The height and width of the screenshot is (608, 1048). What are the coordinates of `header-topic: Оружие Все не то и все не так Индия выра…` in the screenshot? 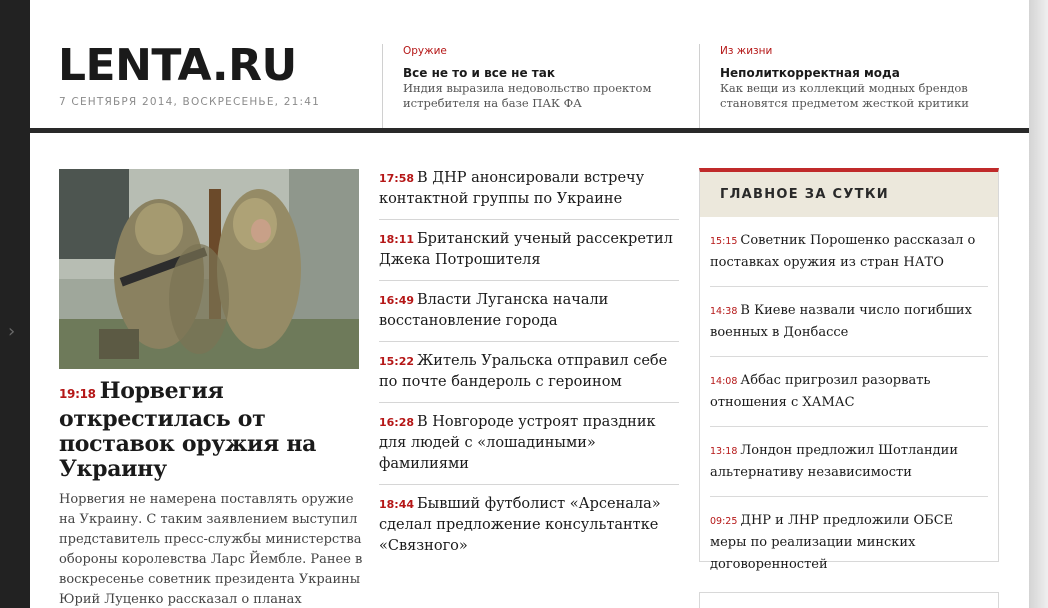 It's located at (540, 86).